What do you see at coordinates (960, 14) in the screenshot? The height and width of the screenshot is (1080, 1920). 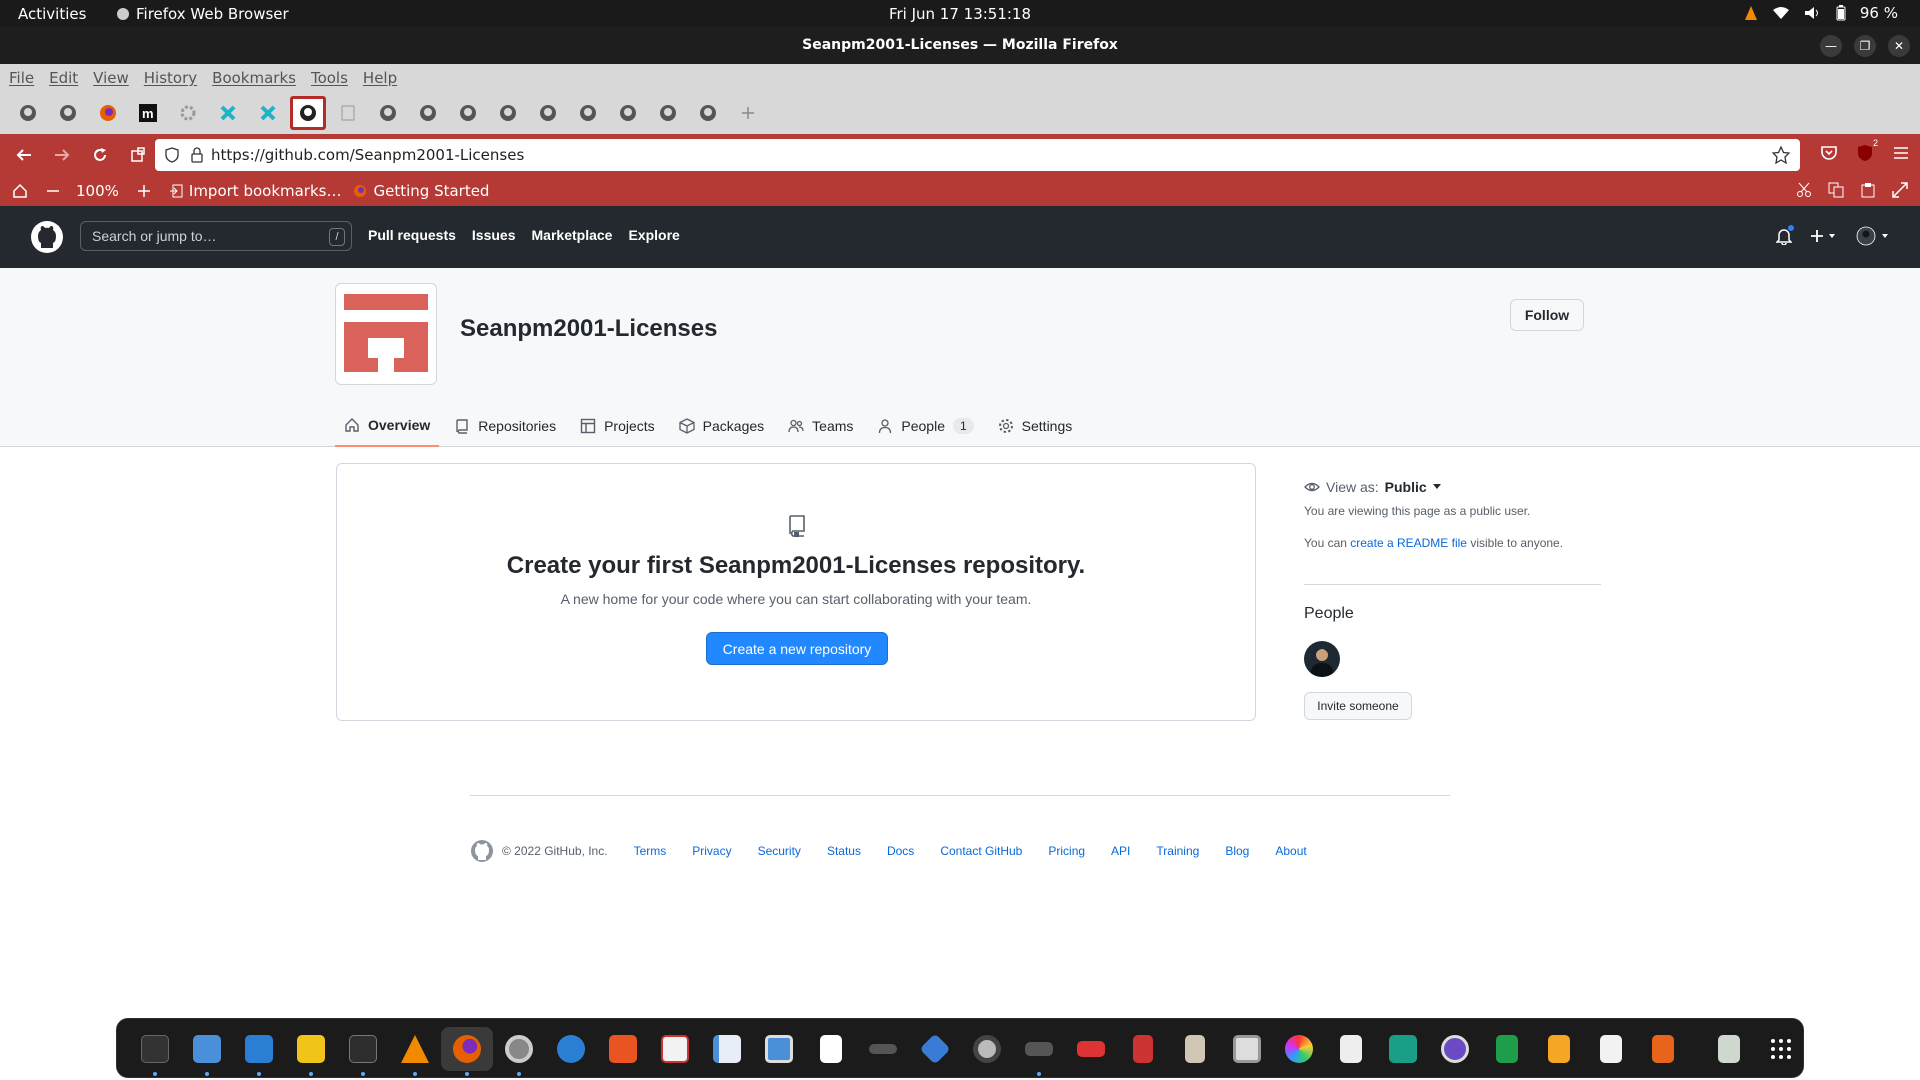 I see `clock: Fri Jun 17 13:51:18` at bounding box center [960, 14].